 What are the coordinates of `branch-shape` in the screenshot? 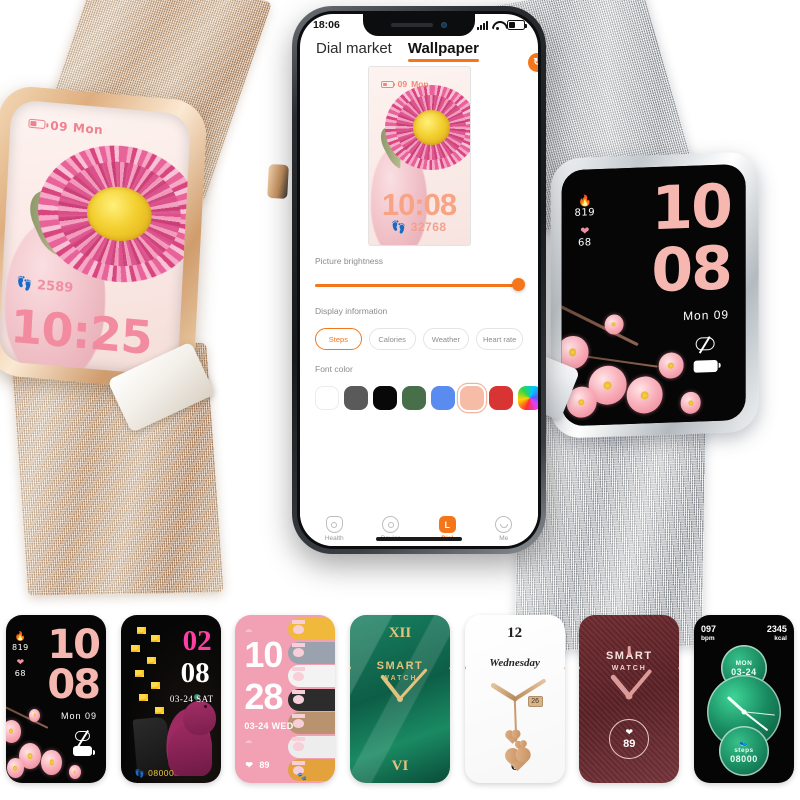 It's located at (621, 361).